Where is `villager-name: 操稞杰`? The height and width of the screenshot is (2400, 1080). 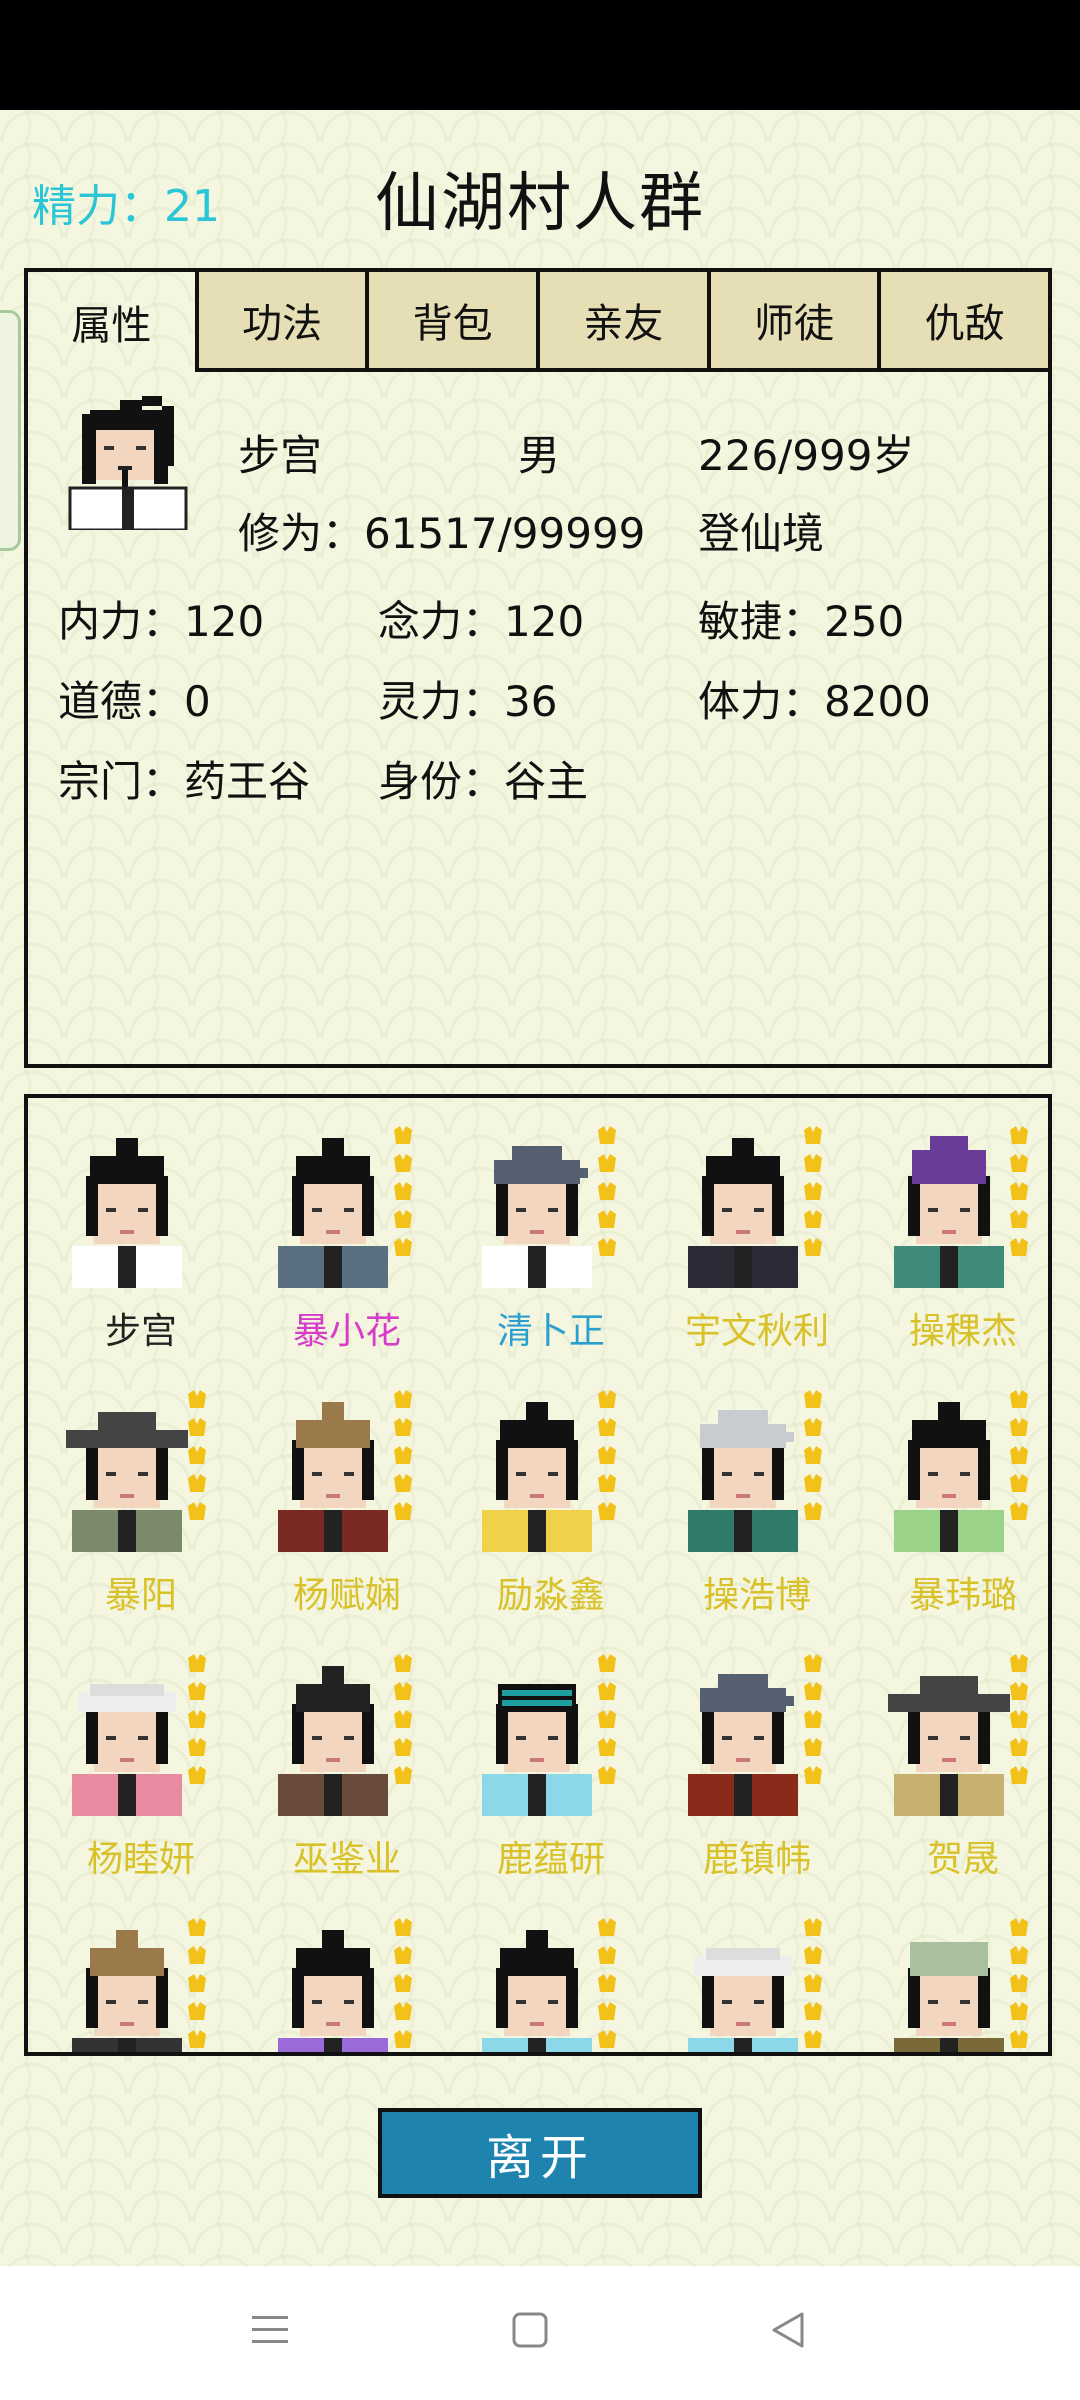 villager-name: 操稞杰 is located at coordinates (962, 1331).